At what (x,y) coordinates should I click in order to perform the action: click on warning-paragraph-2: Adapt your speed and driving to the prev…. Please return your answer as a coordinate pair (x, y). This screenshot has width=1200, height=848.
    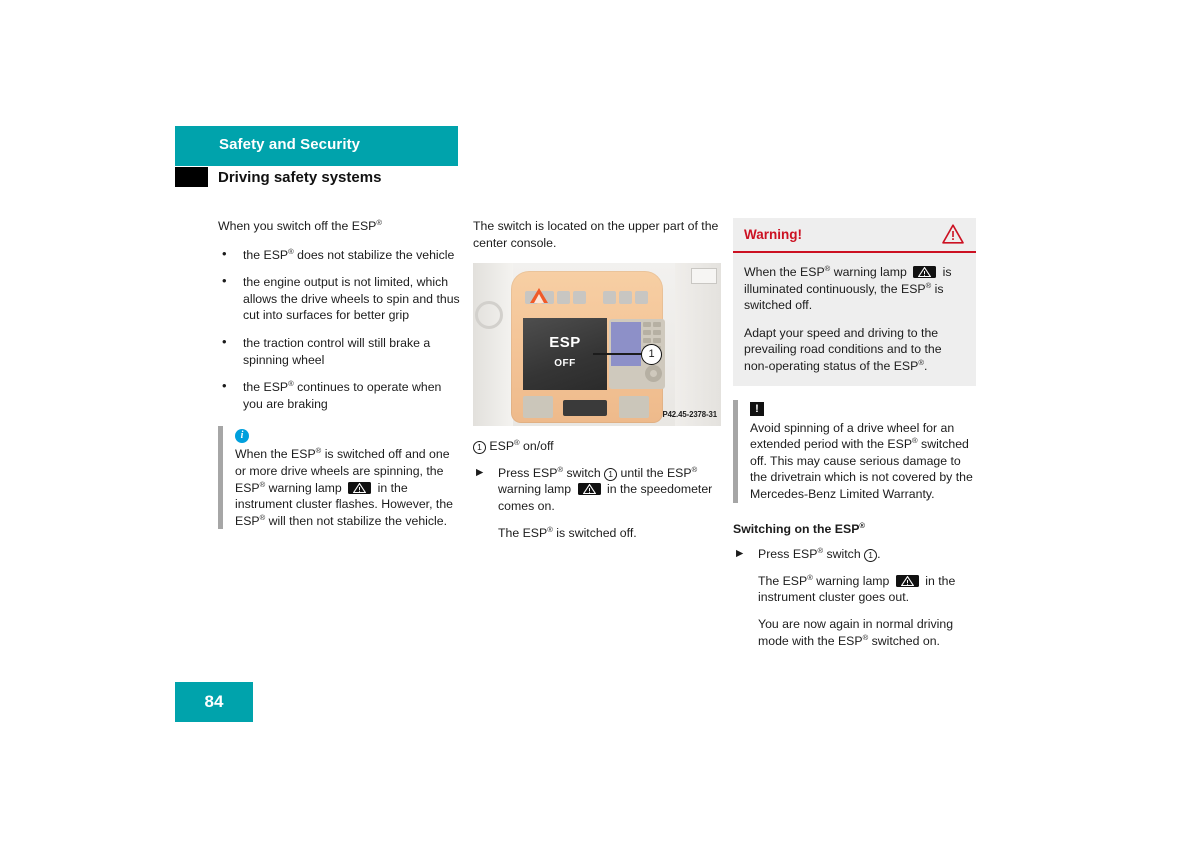
    Looking at the image, I should click on (843, 349).